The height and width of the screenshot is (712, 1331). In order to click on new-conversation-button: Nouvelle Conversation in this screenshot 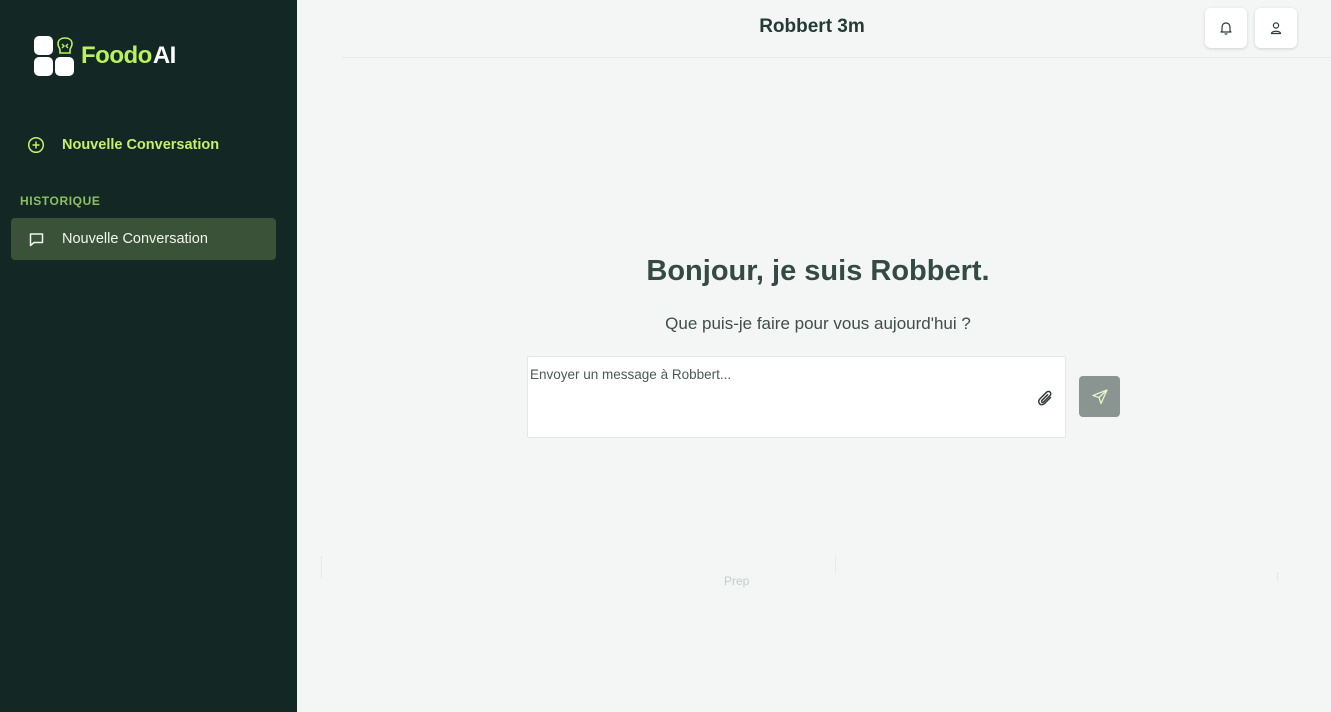, I will do `click(123, 145)`.